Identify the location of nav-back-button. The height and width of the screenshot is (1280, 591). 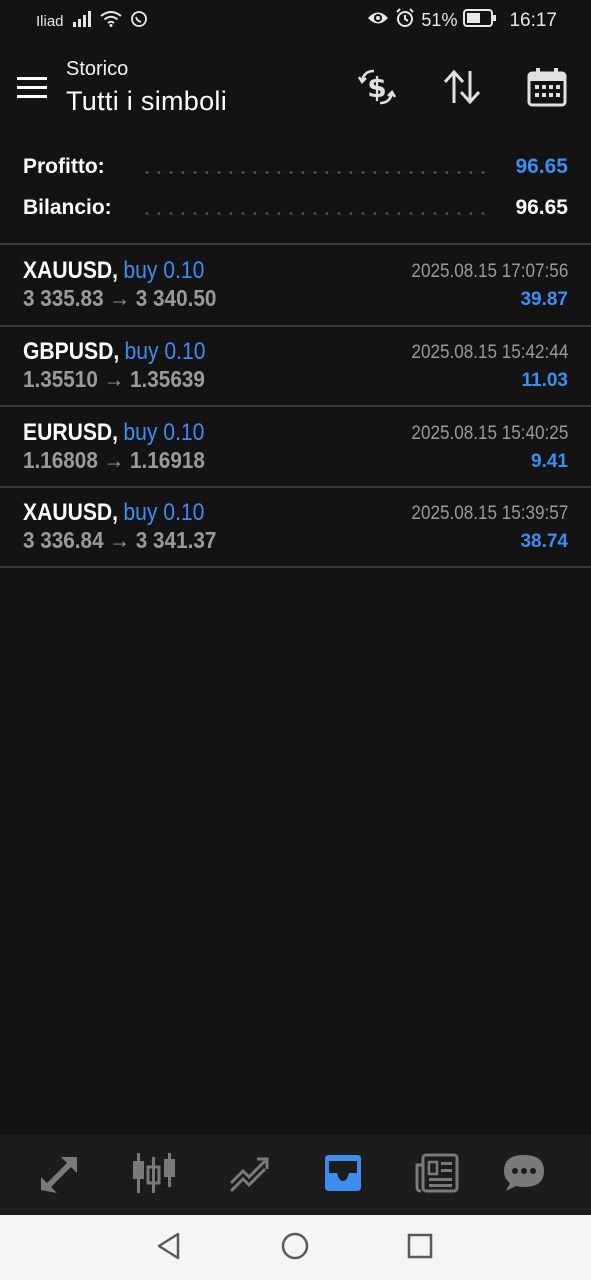
(169, 1248).